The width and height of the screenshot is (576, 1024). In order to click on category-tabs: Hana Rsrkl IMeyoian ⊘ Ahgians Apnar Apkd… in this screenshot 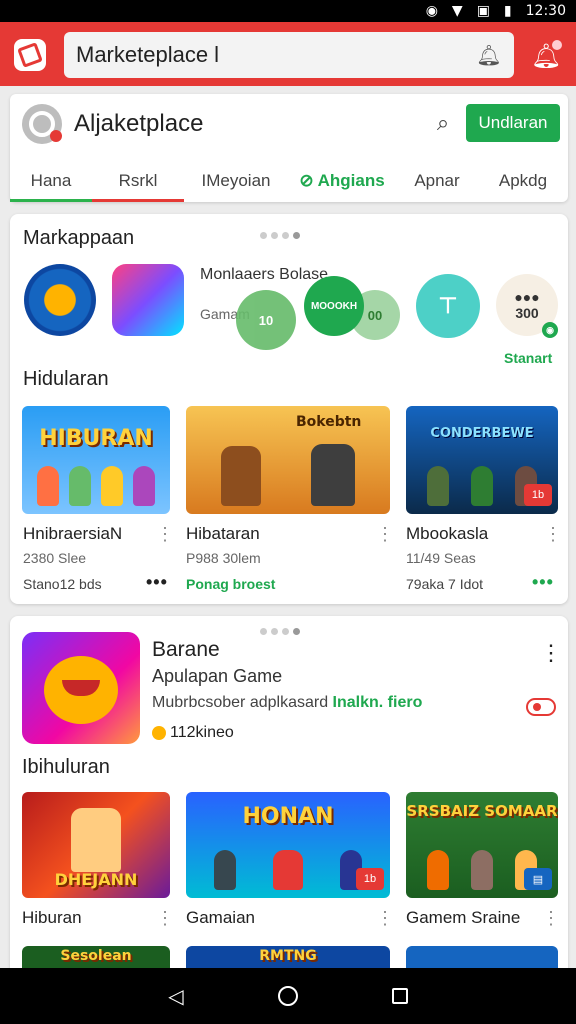, I will do `click(289, 181)`.